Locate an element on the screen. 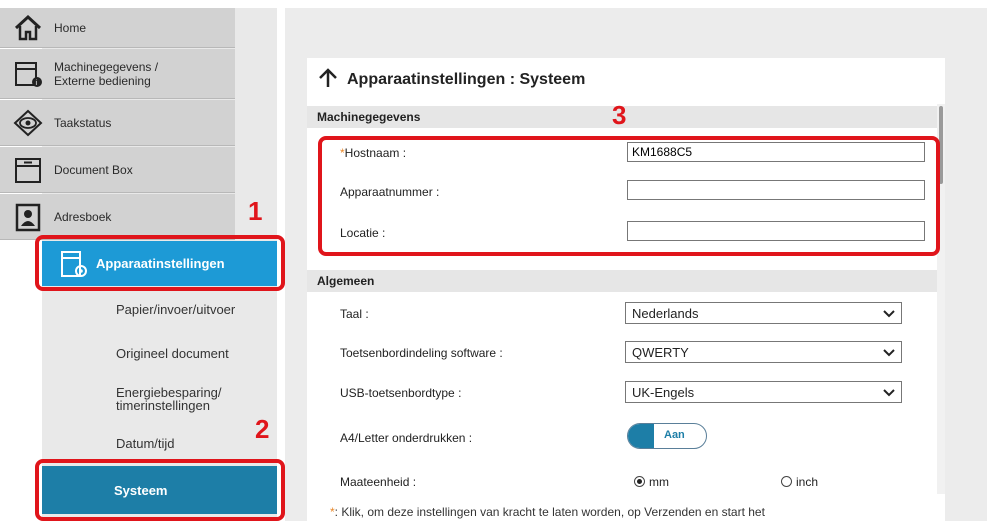  machine-info-icon: i is located at coordinates (28, 74).